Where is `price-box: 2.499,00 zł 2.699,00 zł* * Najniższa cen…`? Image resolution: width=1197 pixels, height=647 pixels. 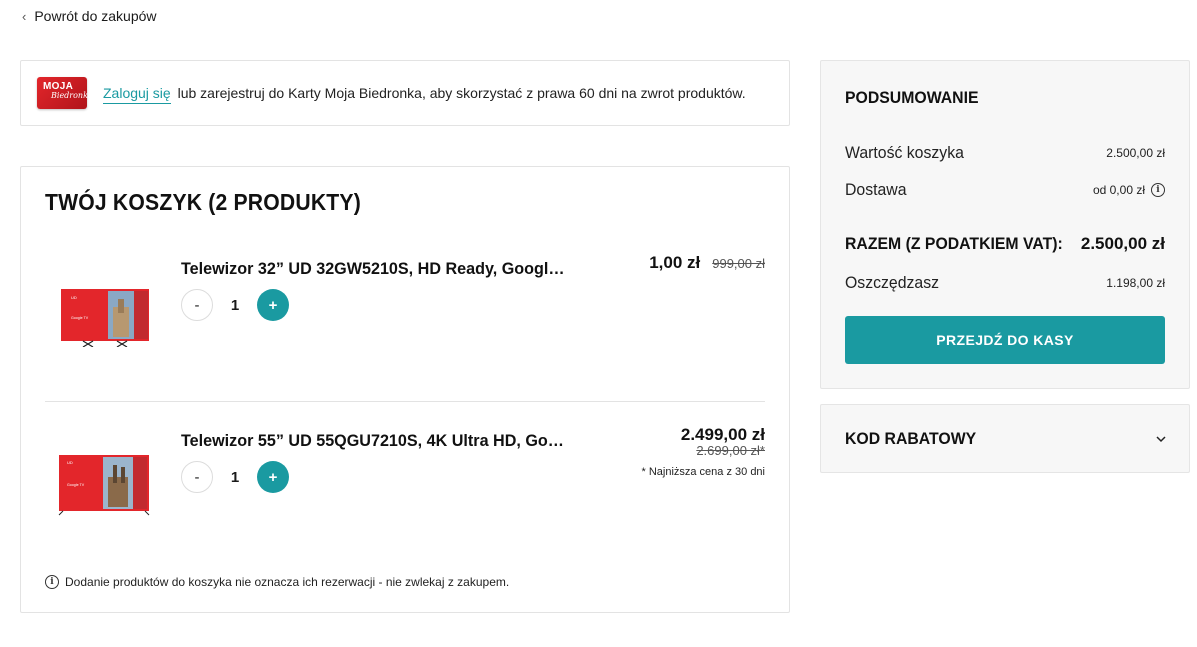
price-box: 2.499,00 zł 2.699,00 zł* * Najniższa cen… is located at coordinates (703, 451).